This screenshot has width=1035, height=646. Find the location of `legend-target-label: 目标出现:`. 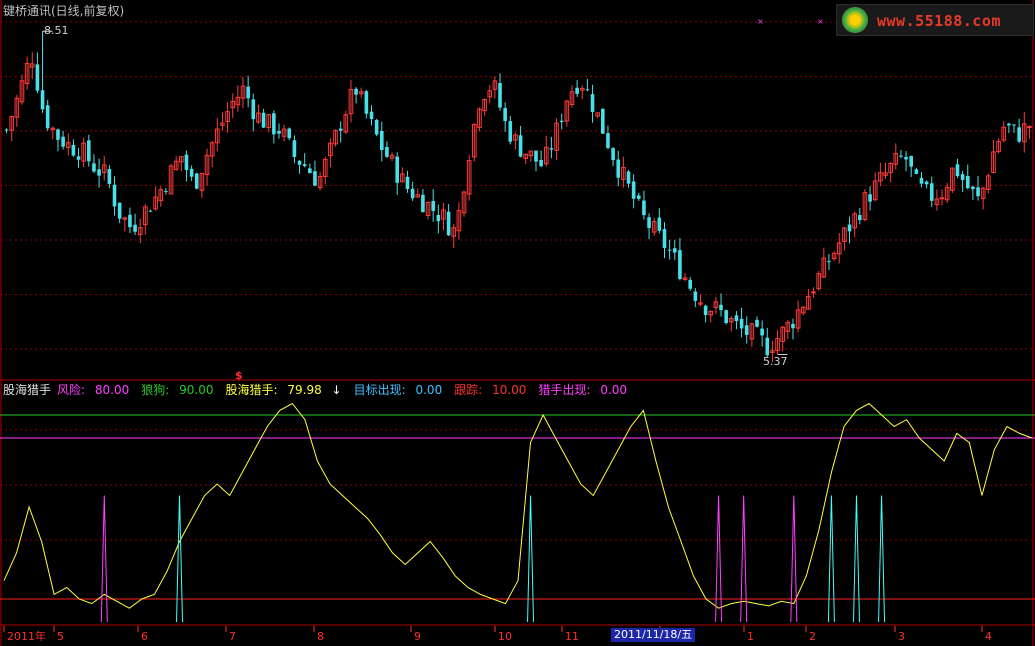

legend-target-label: 目标出现: is located at coordinates (379, 390).